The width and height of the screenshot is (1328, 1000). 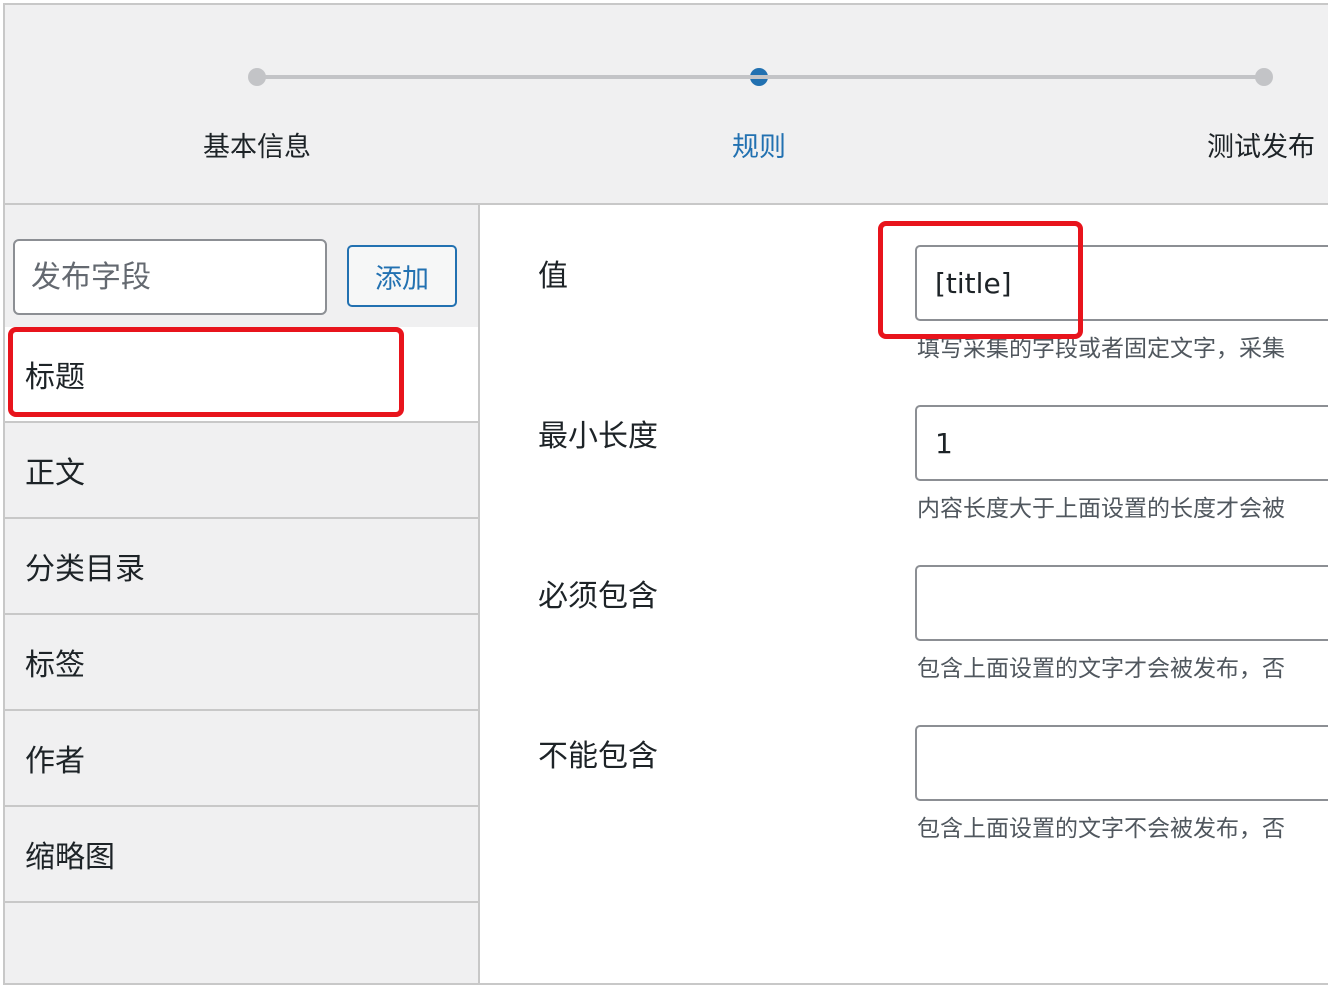 What do you see at coordinates (759, 77) in the screenshot?
I see `step-dot-rules` at bounding box center [759, 77].